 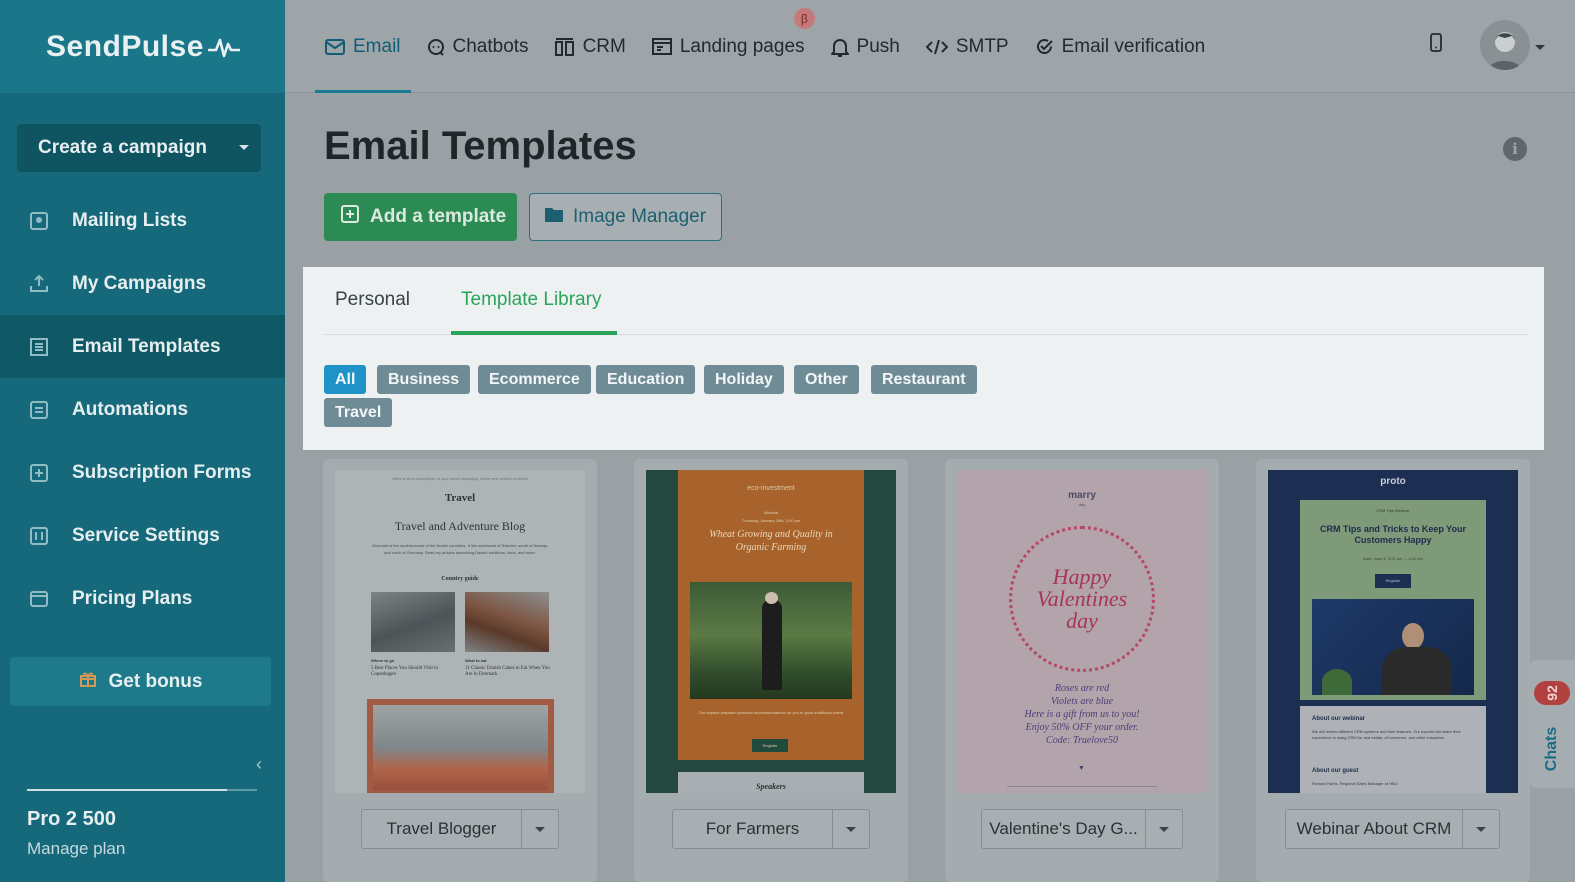 I want to click on tab-chatbots: Chatbots, so click(x=478, y=46).